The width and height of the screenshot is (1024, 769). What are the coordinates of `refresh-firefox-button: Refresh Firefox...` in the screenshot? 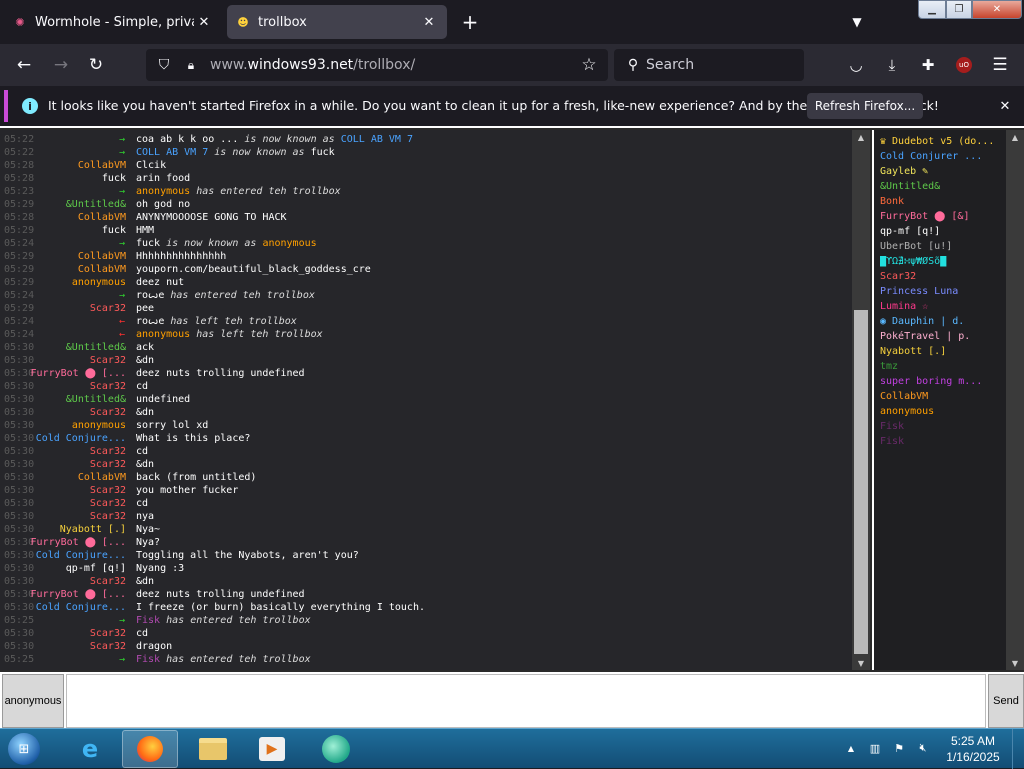 It's located at (865, 106).